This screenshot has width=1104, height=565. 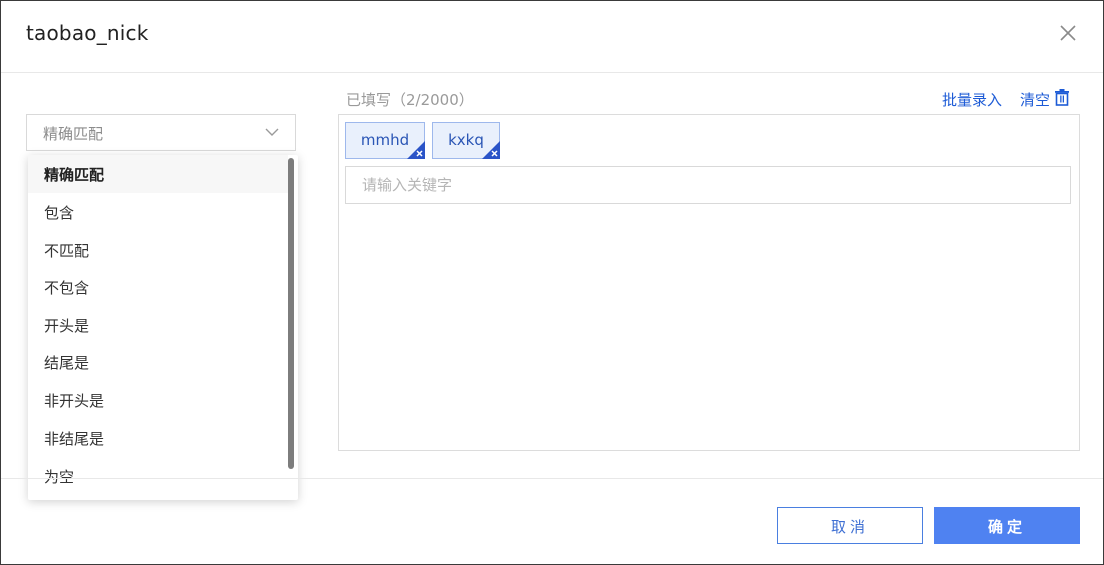 What do you see at coordinates (73, 134) in the screenshot?
I see `match-type-value: 精确匹配` at bounding box center [73, 134].